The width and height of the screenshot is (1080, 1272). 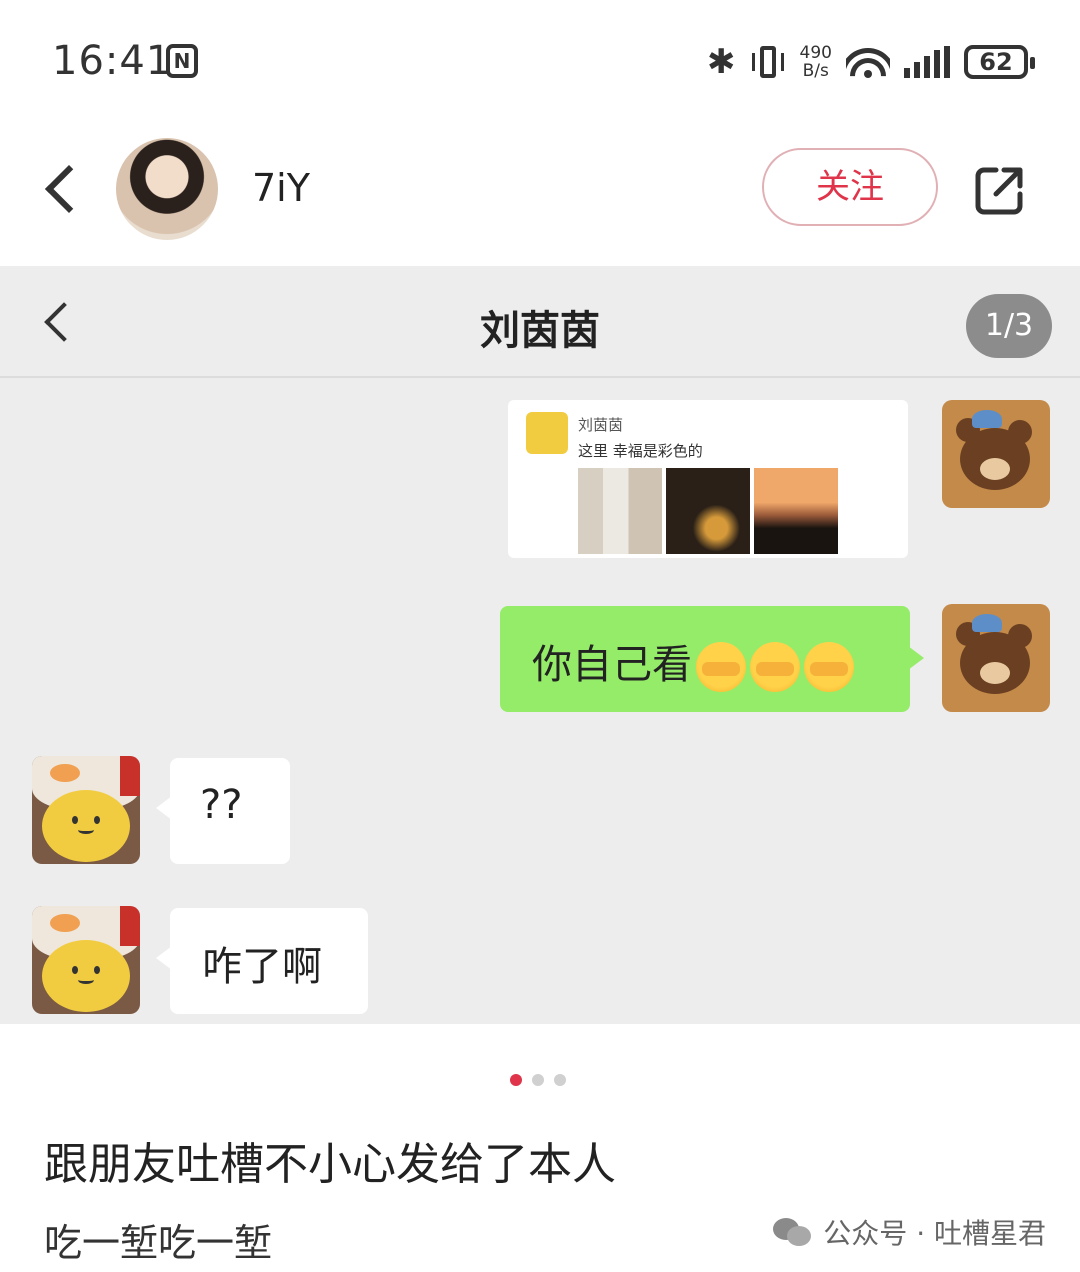 What do you see at coordinates (601, 425) in the screenshot?
I see `card-name: 刘茵茵` at bounding box center [601, 425].